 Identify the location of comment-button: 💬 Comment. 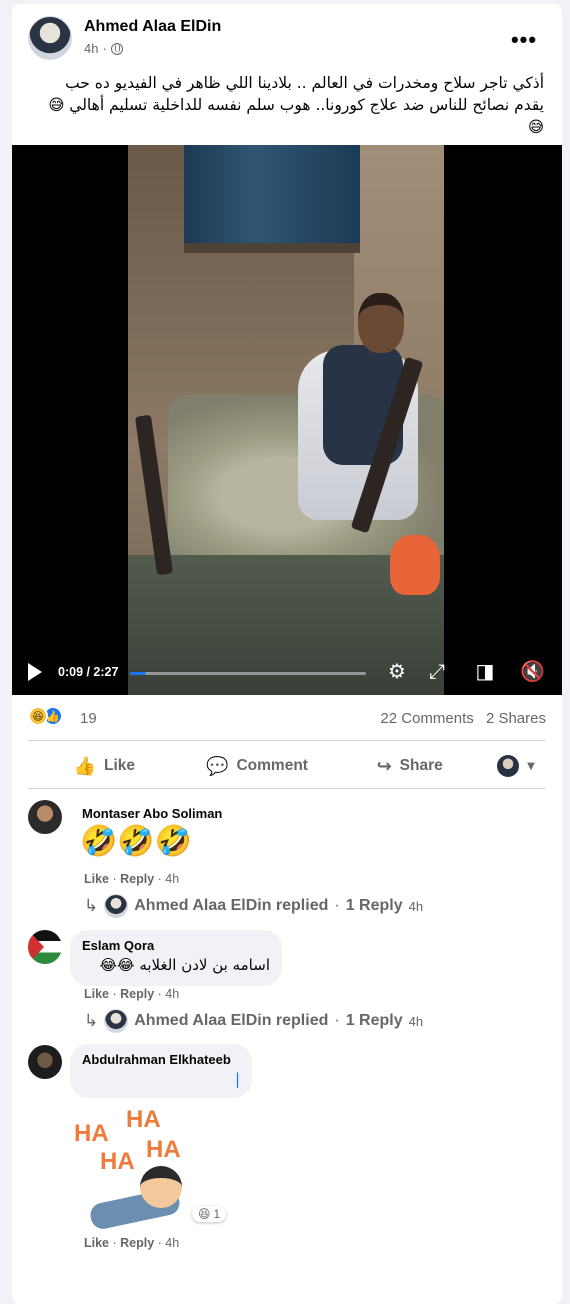
(257, 766).